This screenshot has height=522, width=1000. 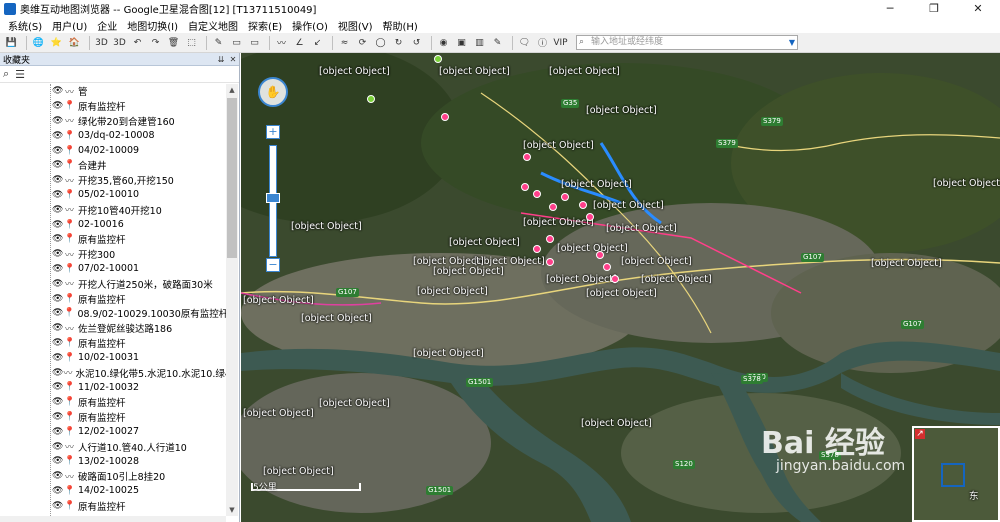 What do you see at coordinates (218, 42) in the screenshot?
I see `pencil-icon: ✎` at bounding box center [218, 42].